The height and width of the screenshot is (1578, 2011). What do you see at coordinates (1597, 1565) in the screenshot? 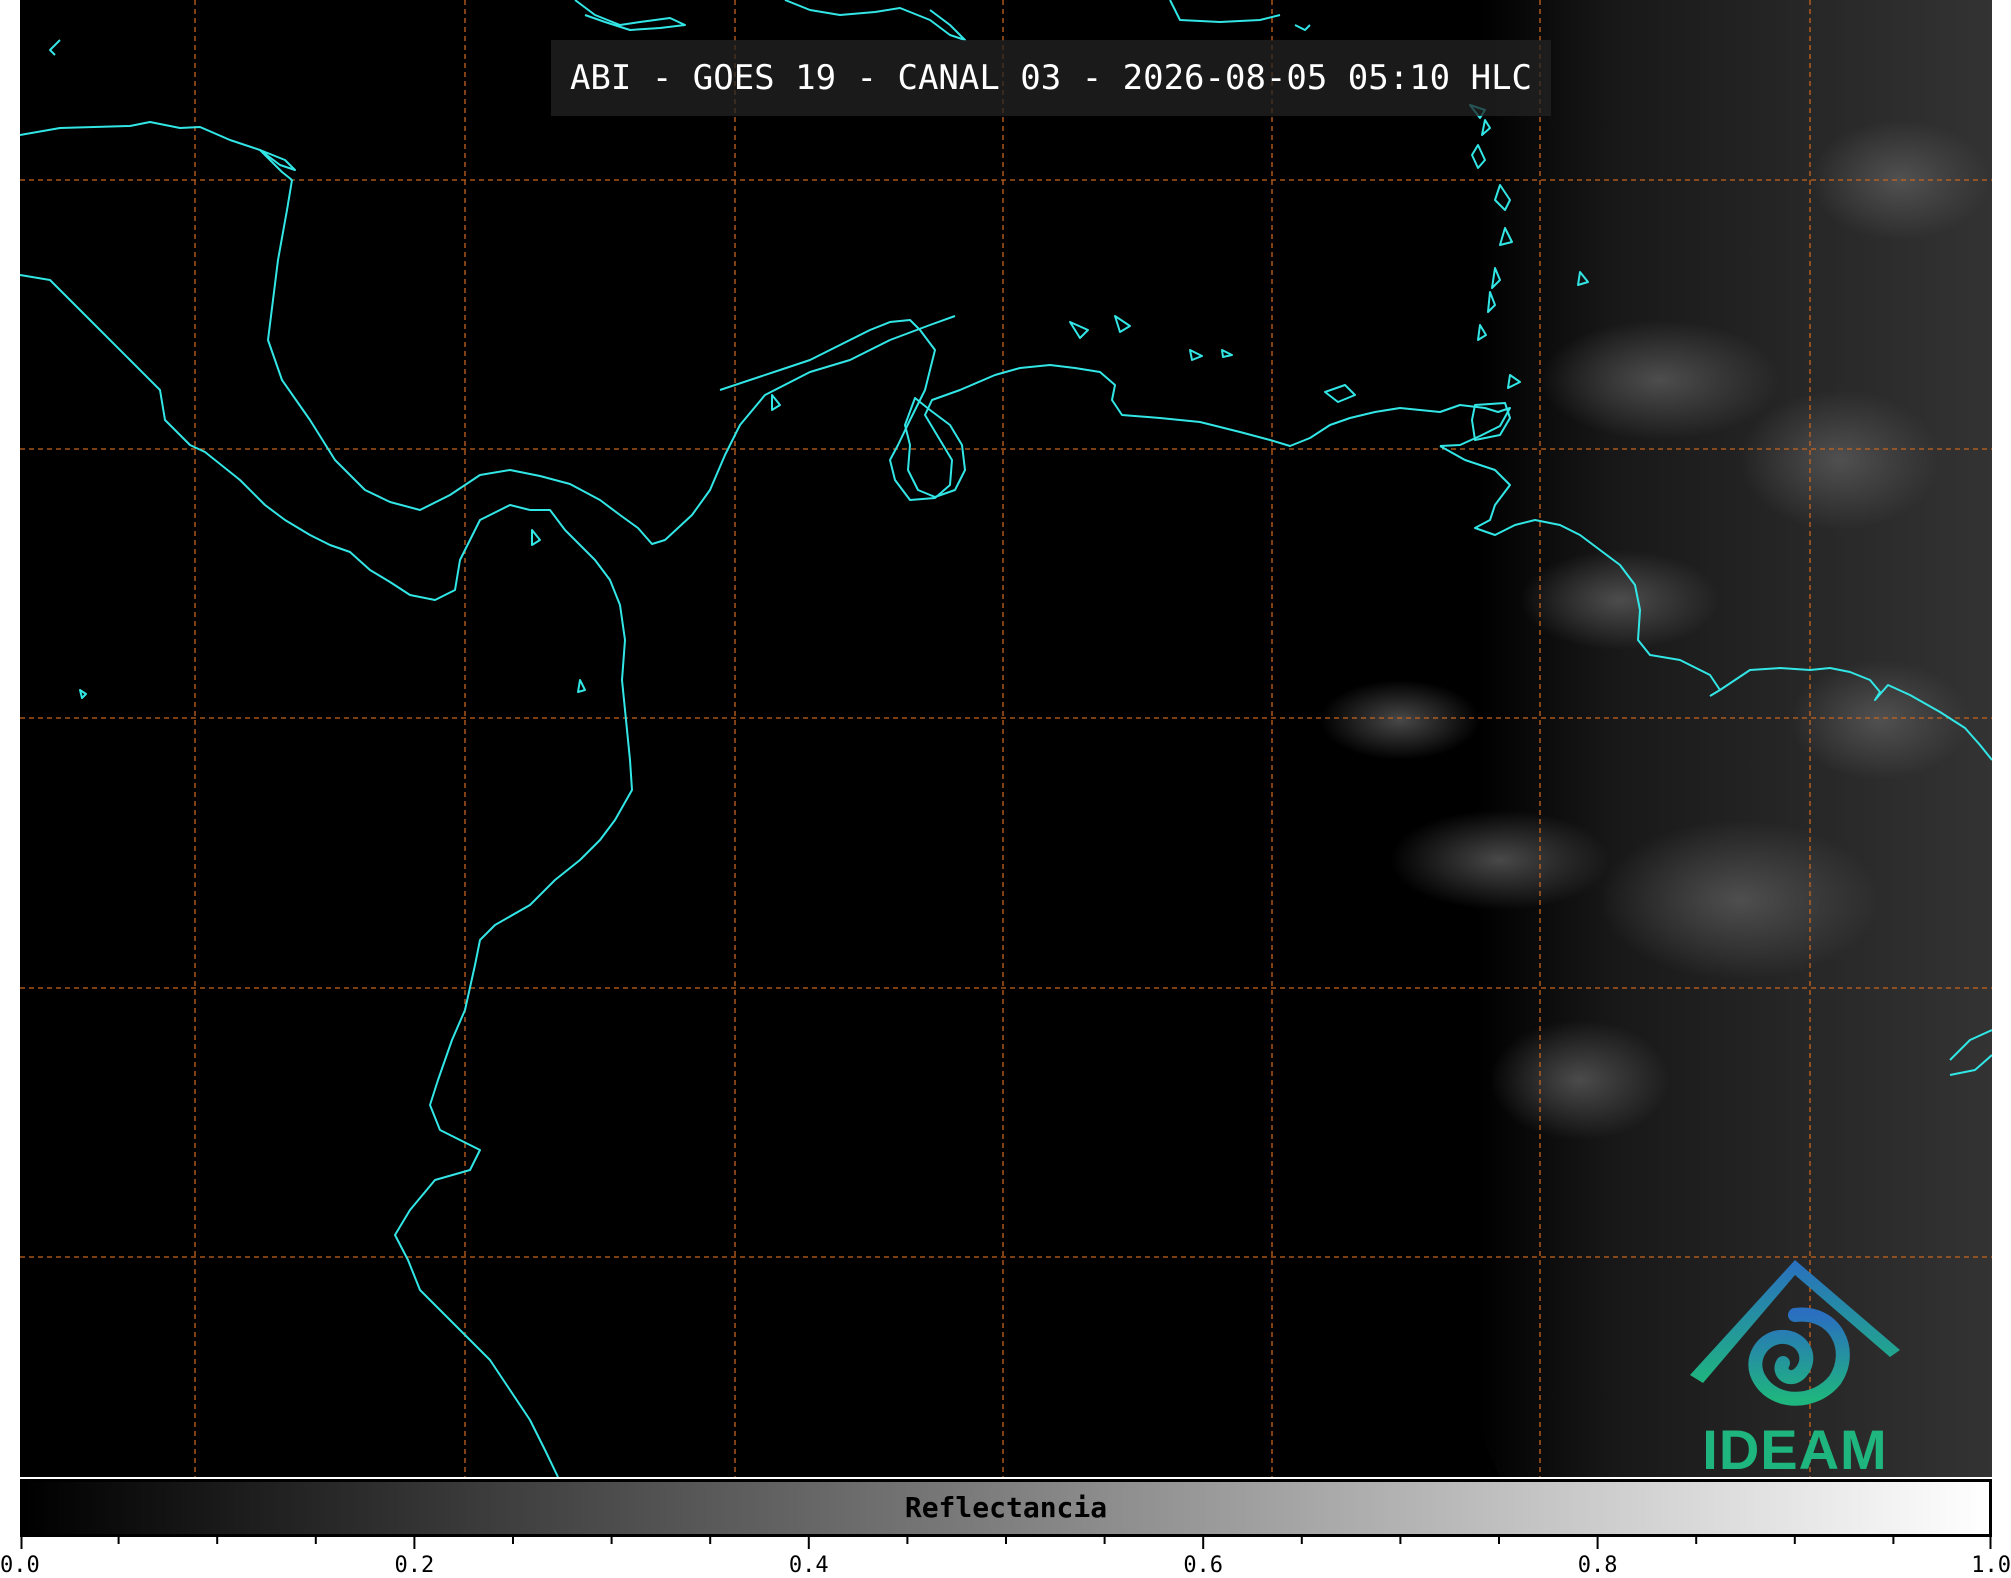
I see `colorbar-tick-label: 0.8` at bounding box center [1597, 1565].